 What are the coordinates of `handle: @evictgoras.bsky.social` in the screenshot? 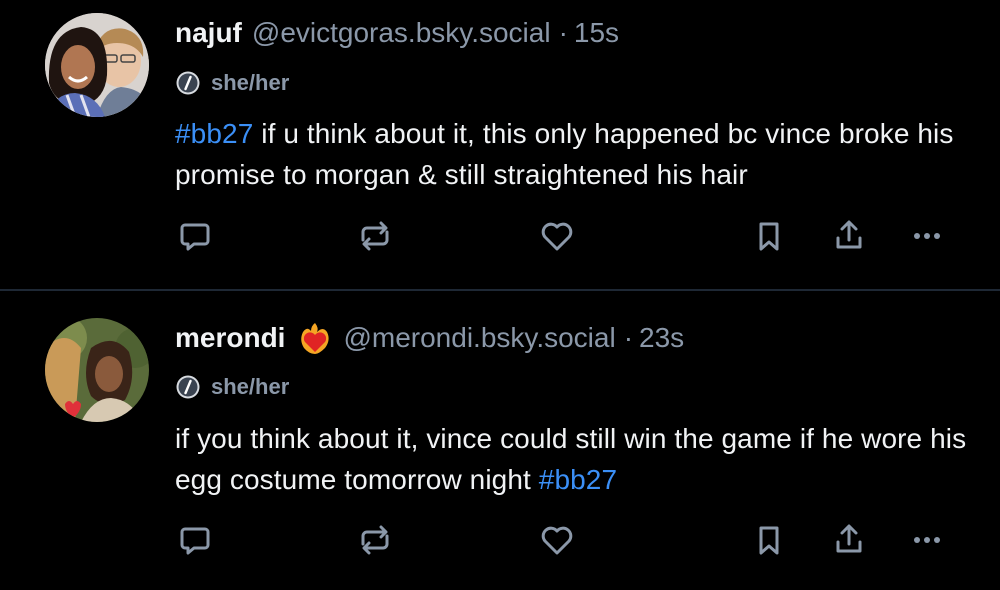 It's located at (401, 33).